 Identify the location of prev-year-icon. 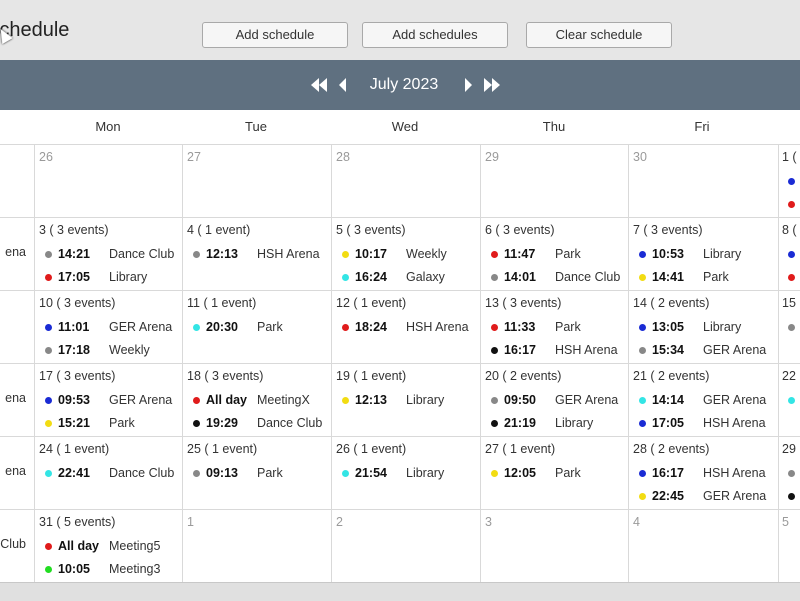
(319, 85).